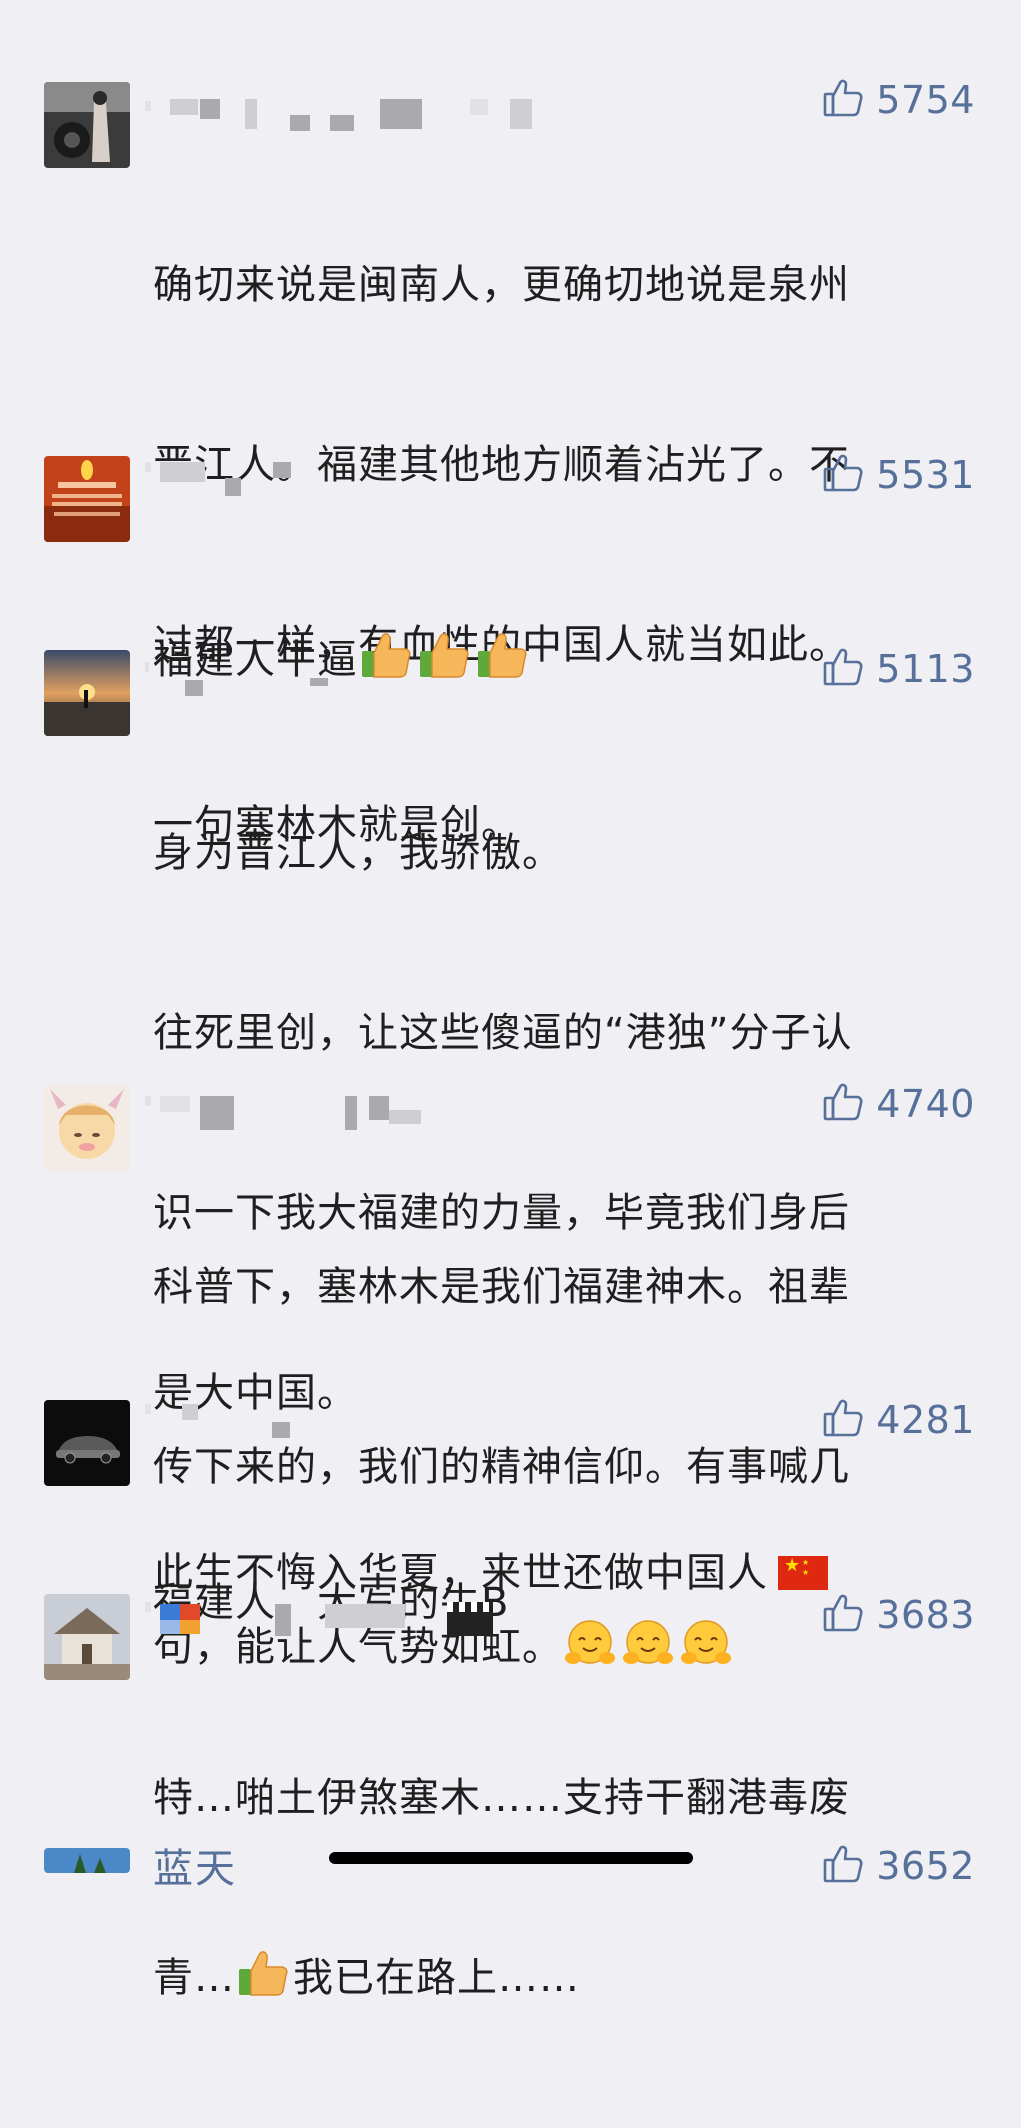  I want to click on like-button: 4740, so click(898, 1104).